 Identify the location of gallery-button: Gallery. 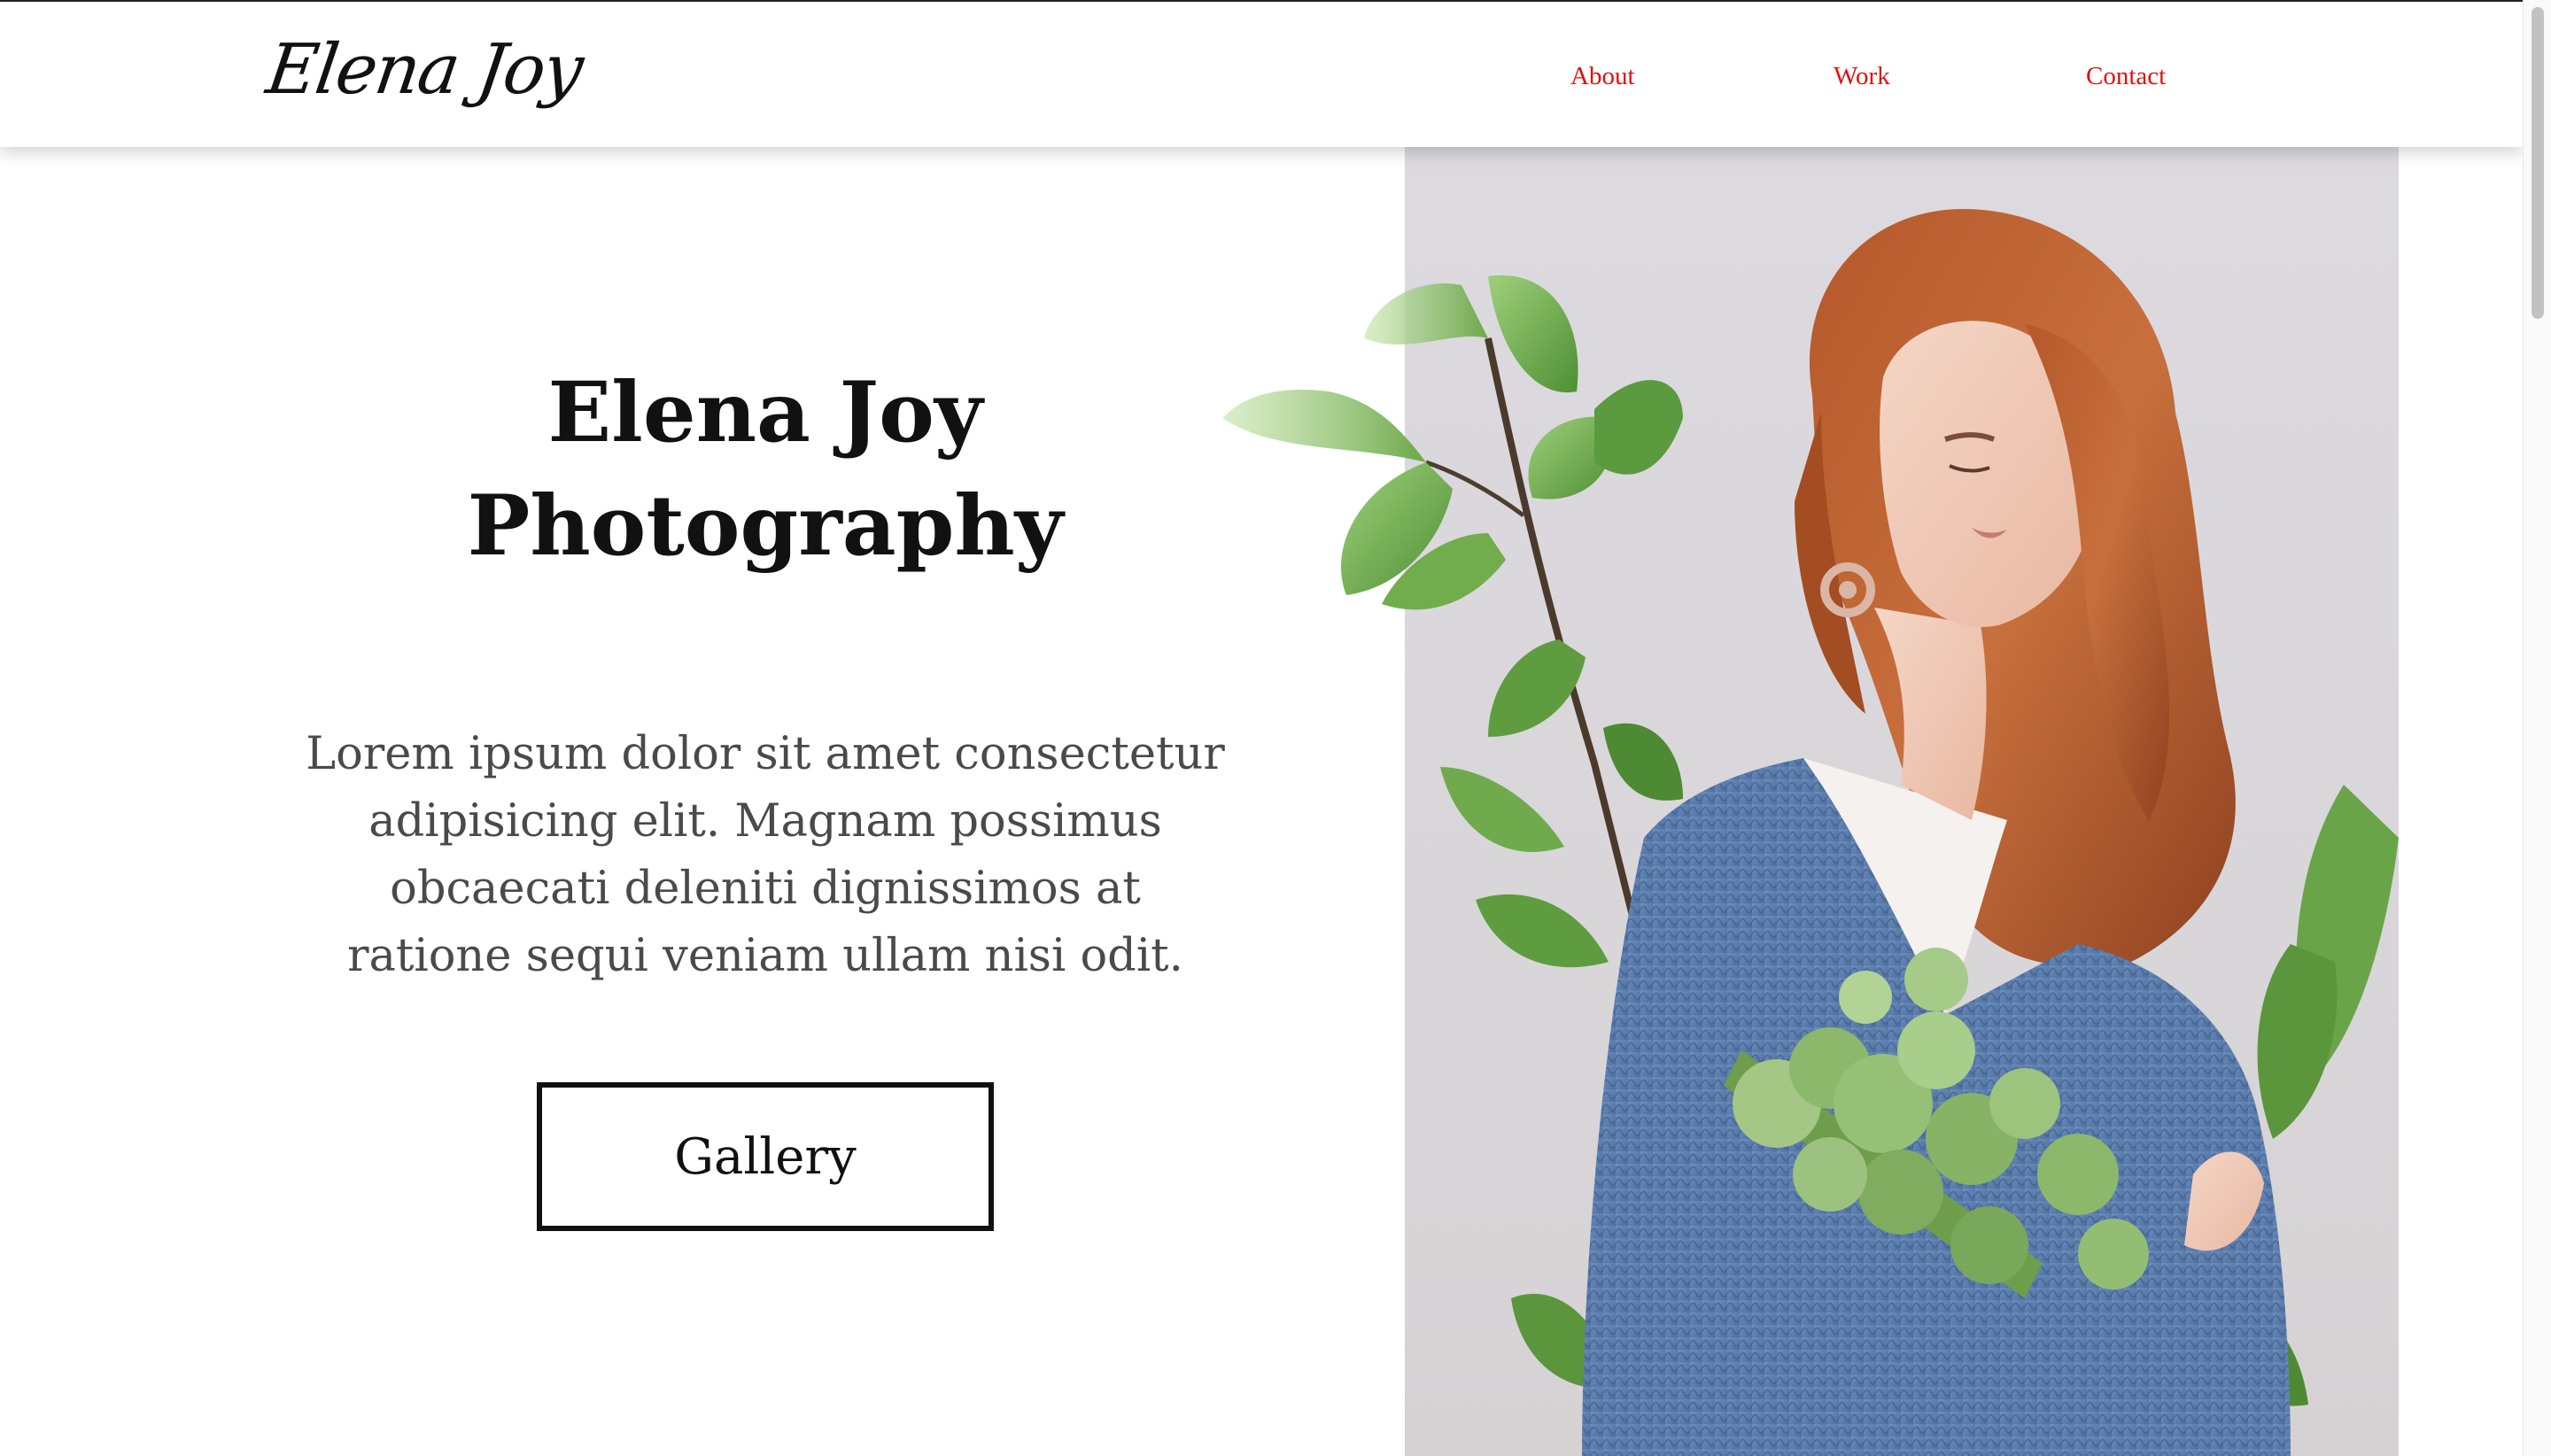
(765, 1156).